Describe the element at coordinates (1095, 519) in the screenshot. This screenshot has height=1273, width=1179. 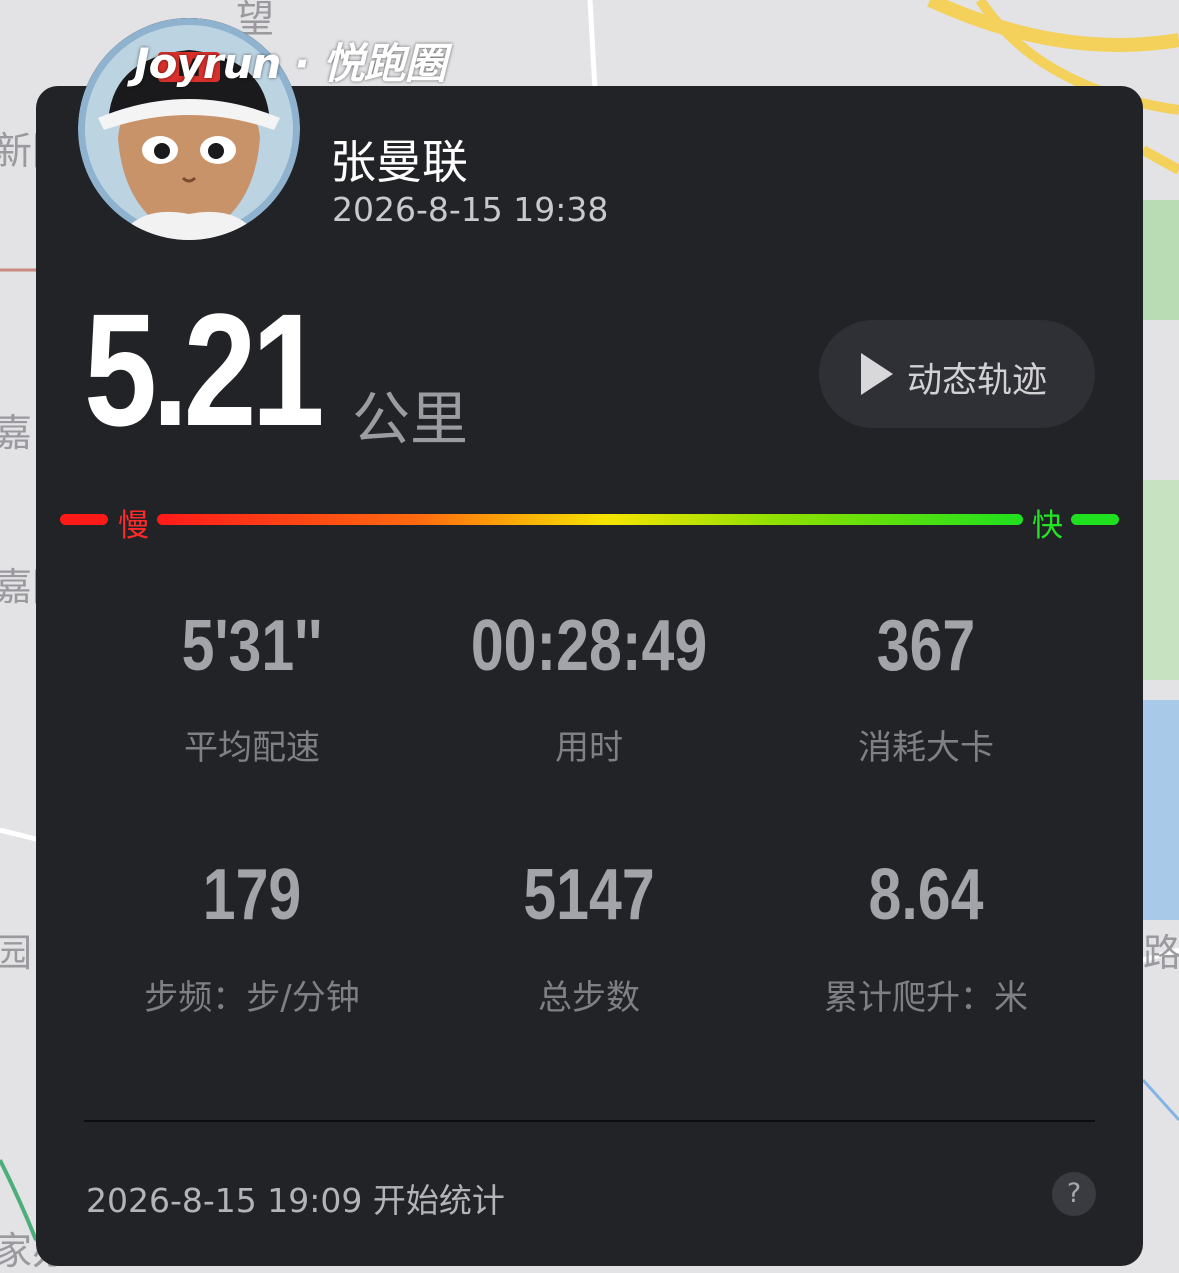
I see `pace-bar-fast-segment` at that location.